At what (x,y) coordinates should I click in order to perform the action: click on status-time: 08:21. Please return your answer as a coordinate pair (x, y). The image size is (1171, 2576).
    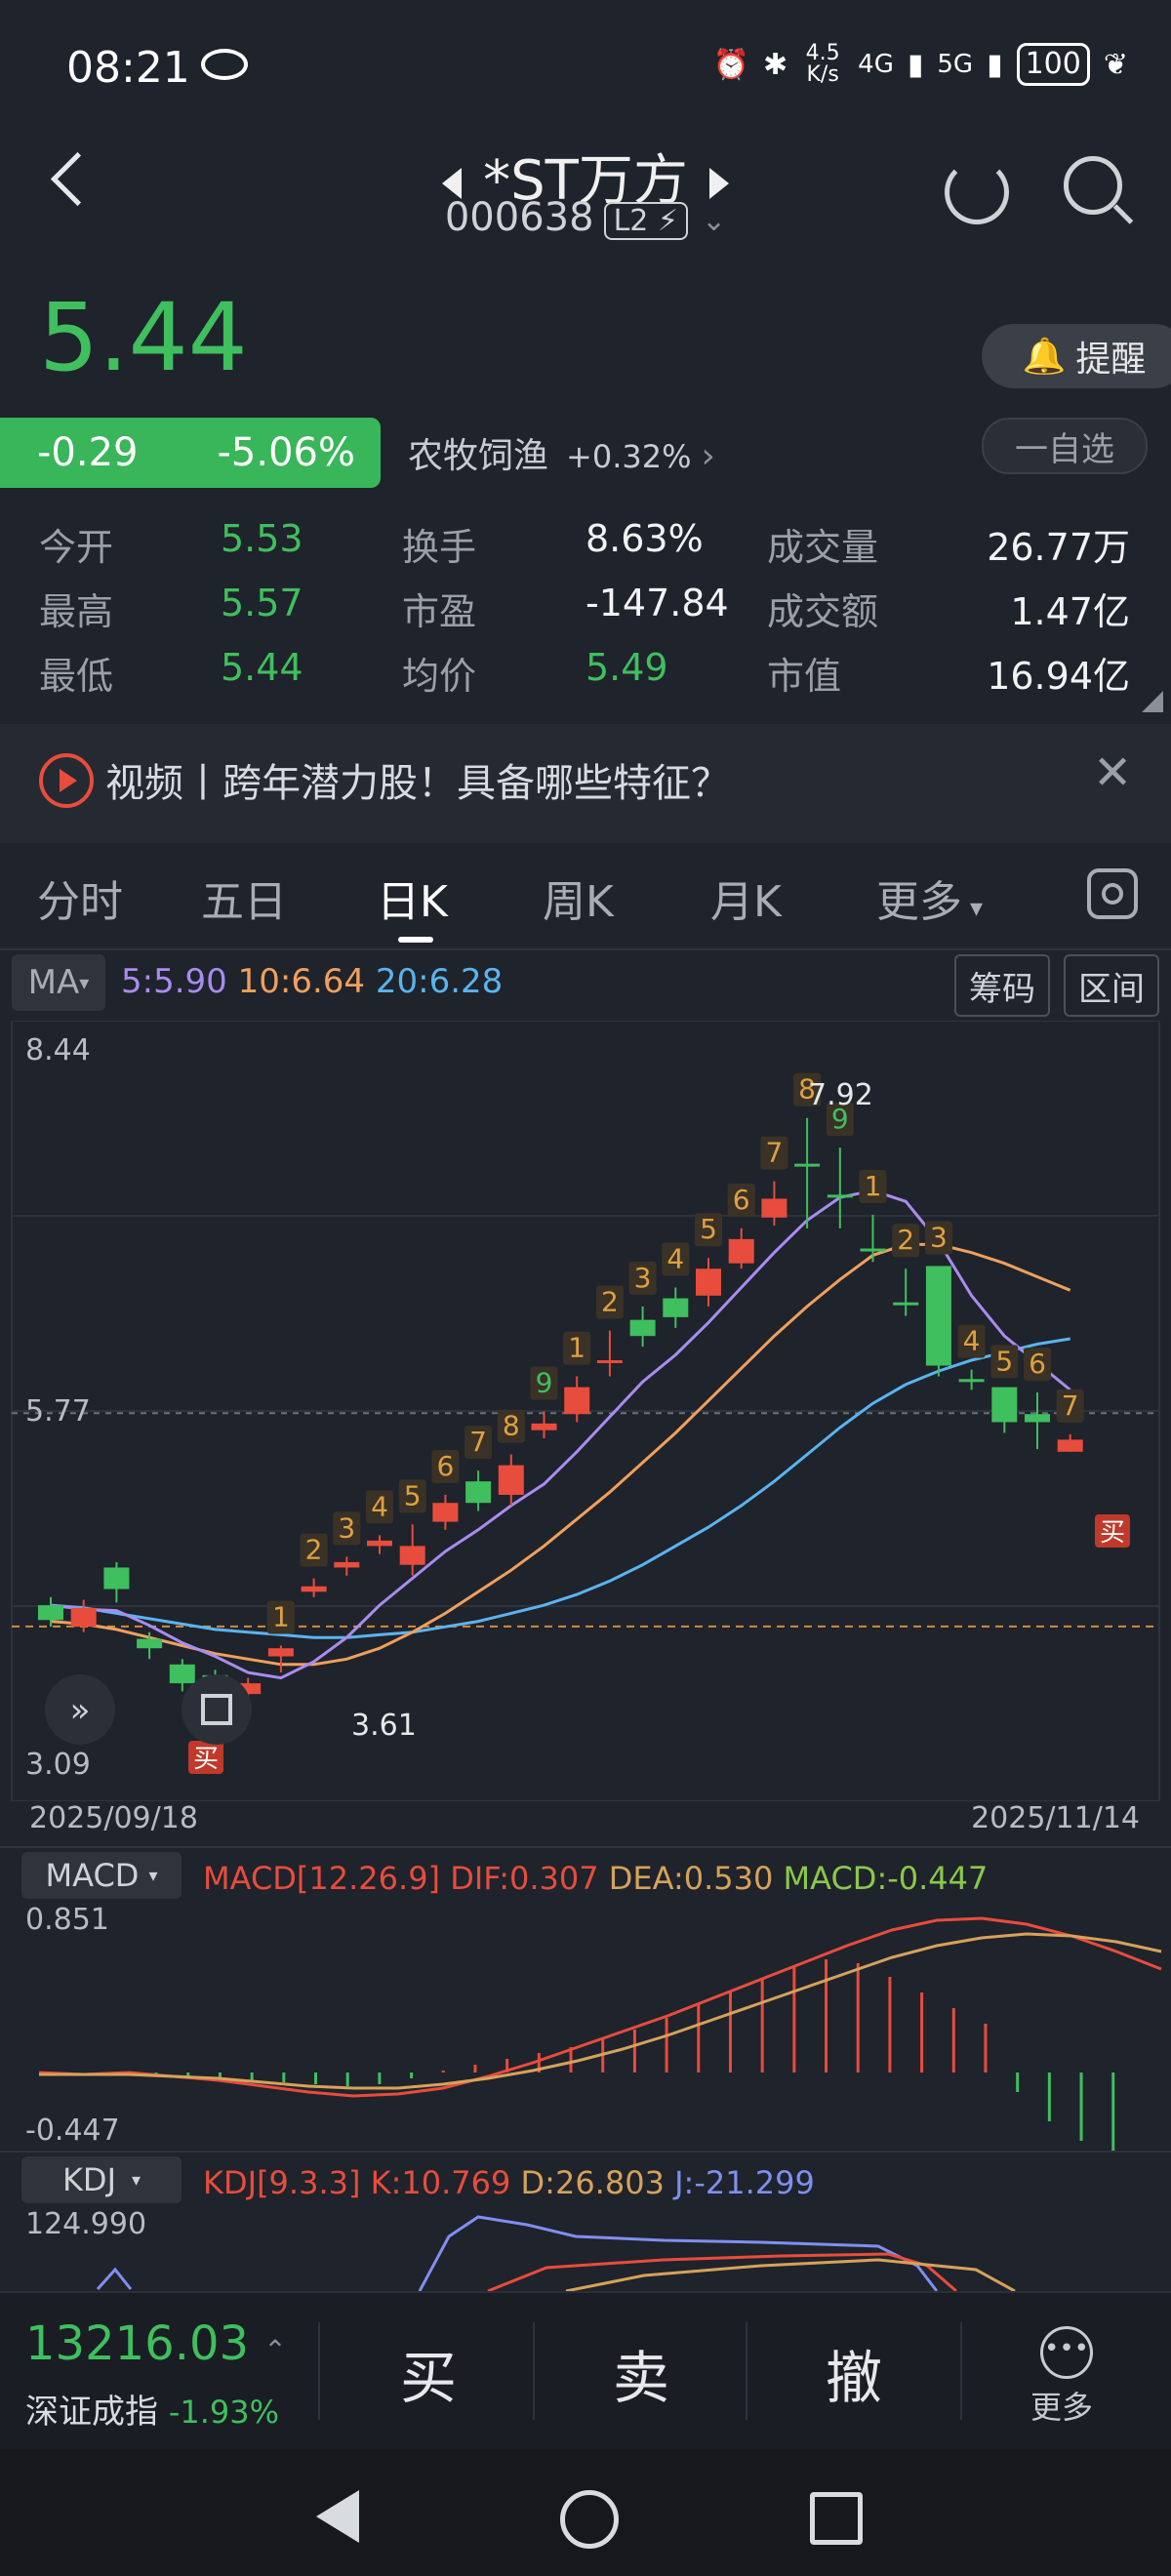
    Looking at the image, I should click on (128, 68).